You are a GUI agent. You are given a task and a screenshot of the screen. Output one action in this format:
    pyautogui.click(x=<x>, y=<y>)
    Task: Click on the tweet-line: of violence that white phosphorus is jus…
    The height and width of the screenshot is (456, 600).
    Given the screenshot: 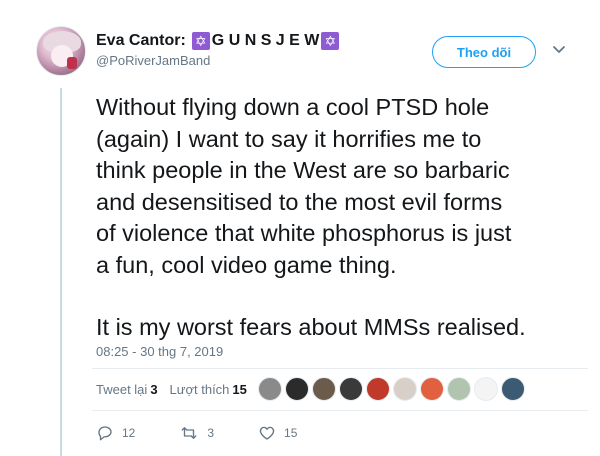 What is the action you would take?
    pyautogui.click(x=304, y=233)
    